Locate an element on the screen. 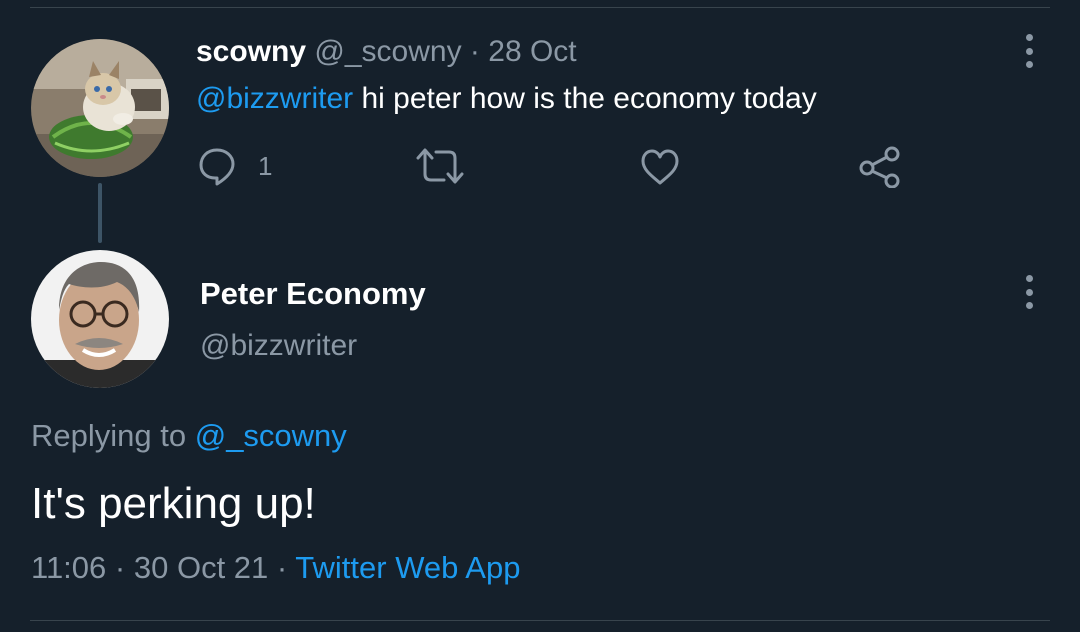 This screenshot has width=1080, height=632. like-button is located at coordinates (660, 167).